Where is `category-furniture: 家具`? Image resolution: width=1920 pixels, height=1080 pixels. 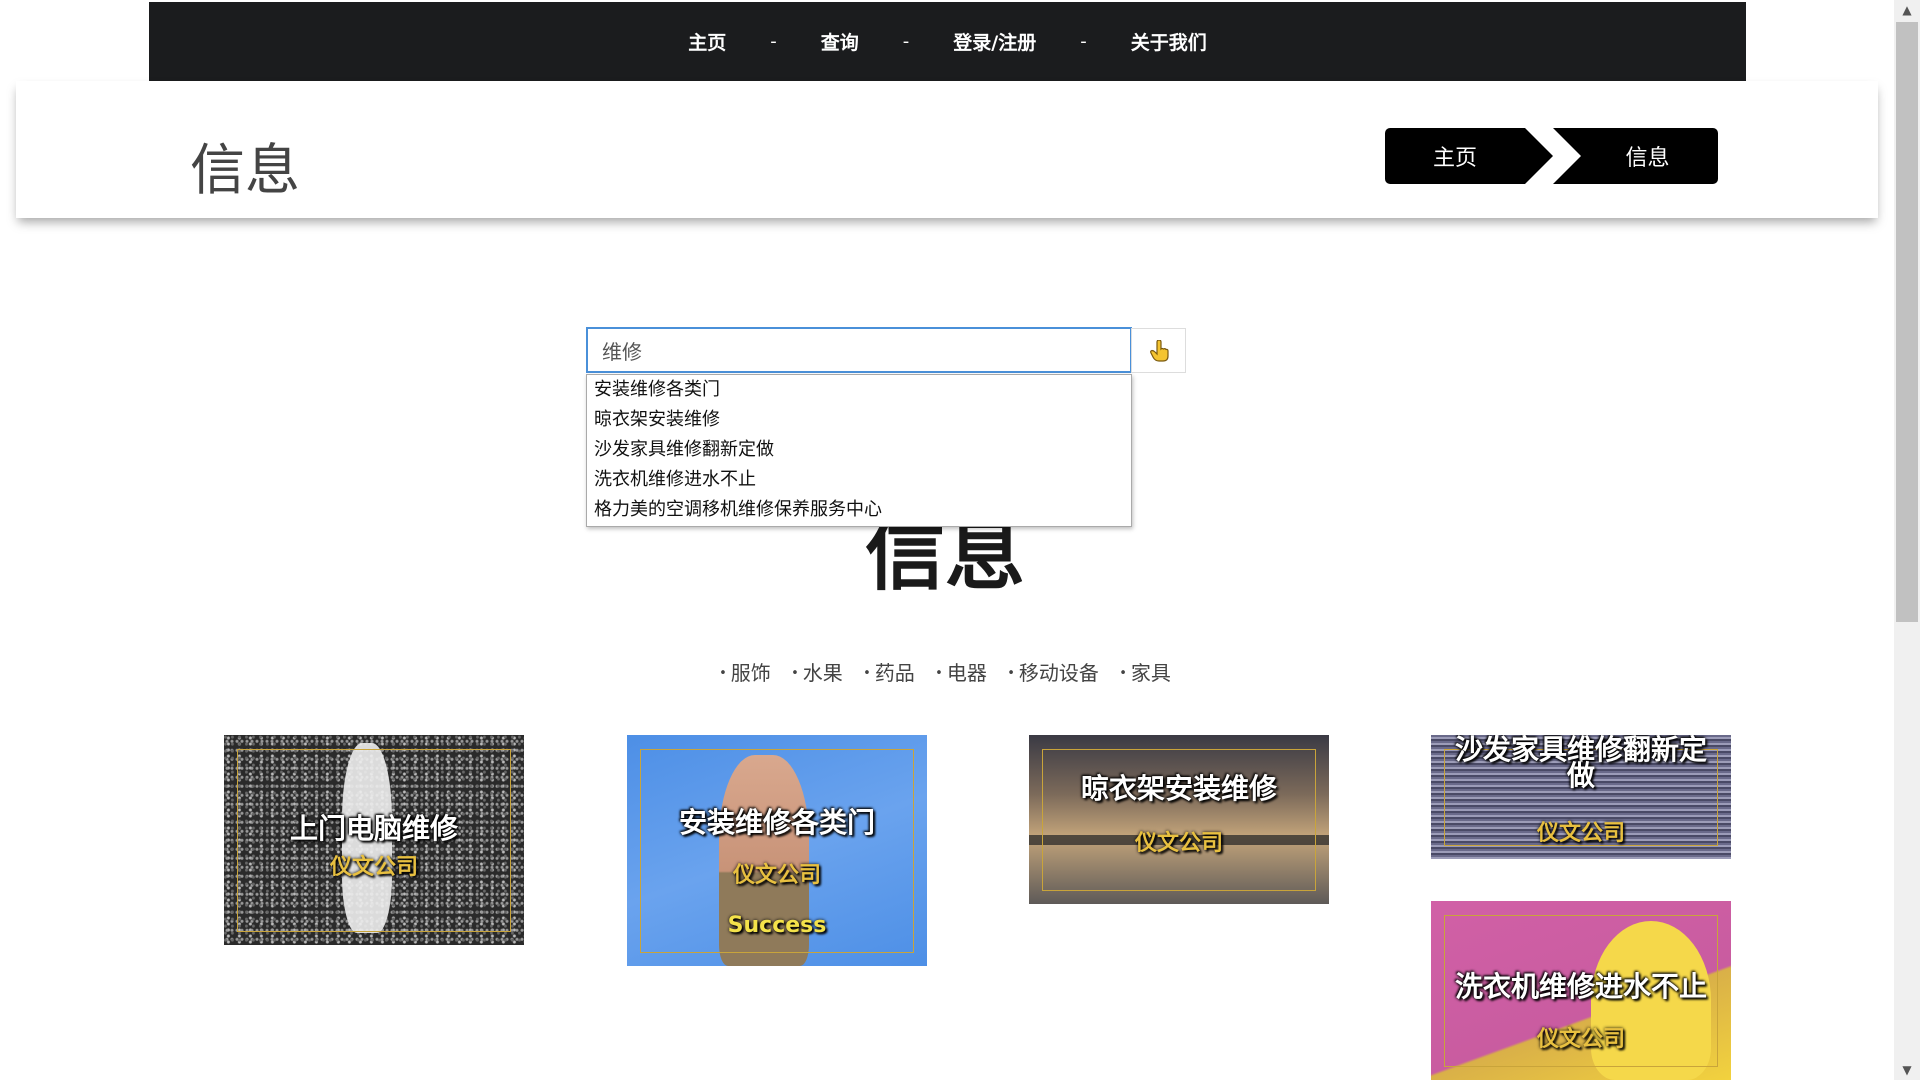
category-furniture: 家具 is located at coordinates (1145, 671).